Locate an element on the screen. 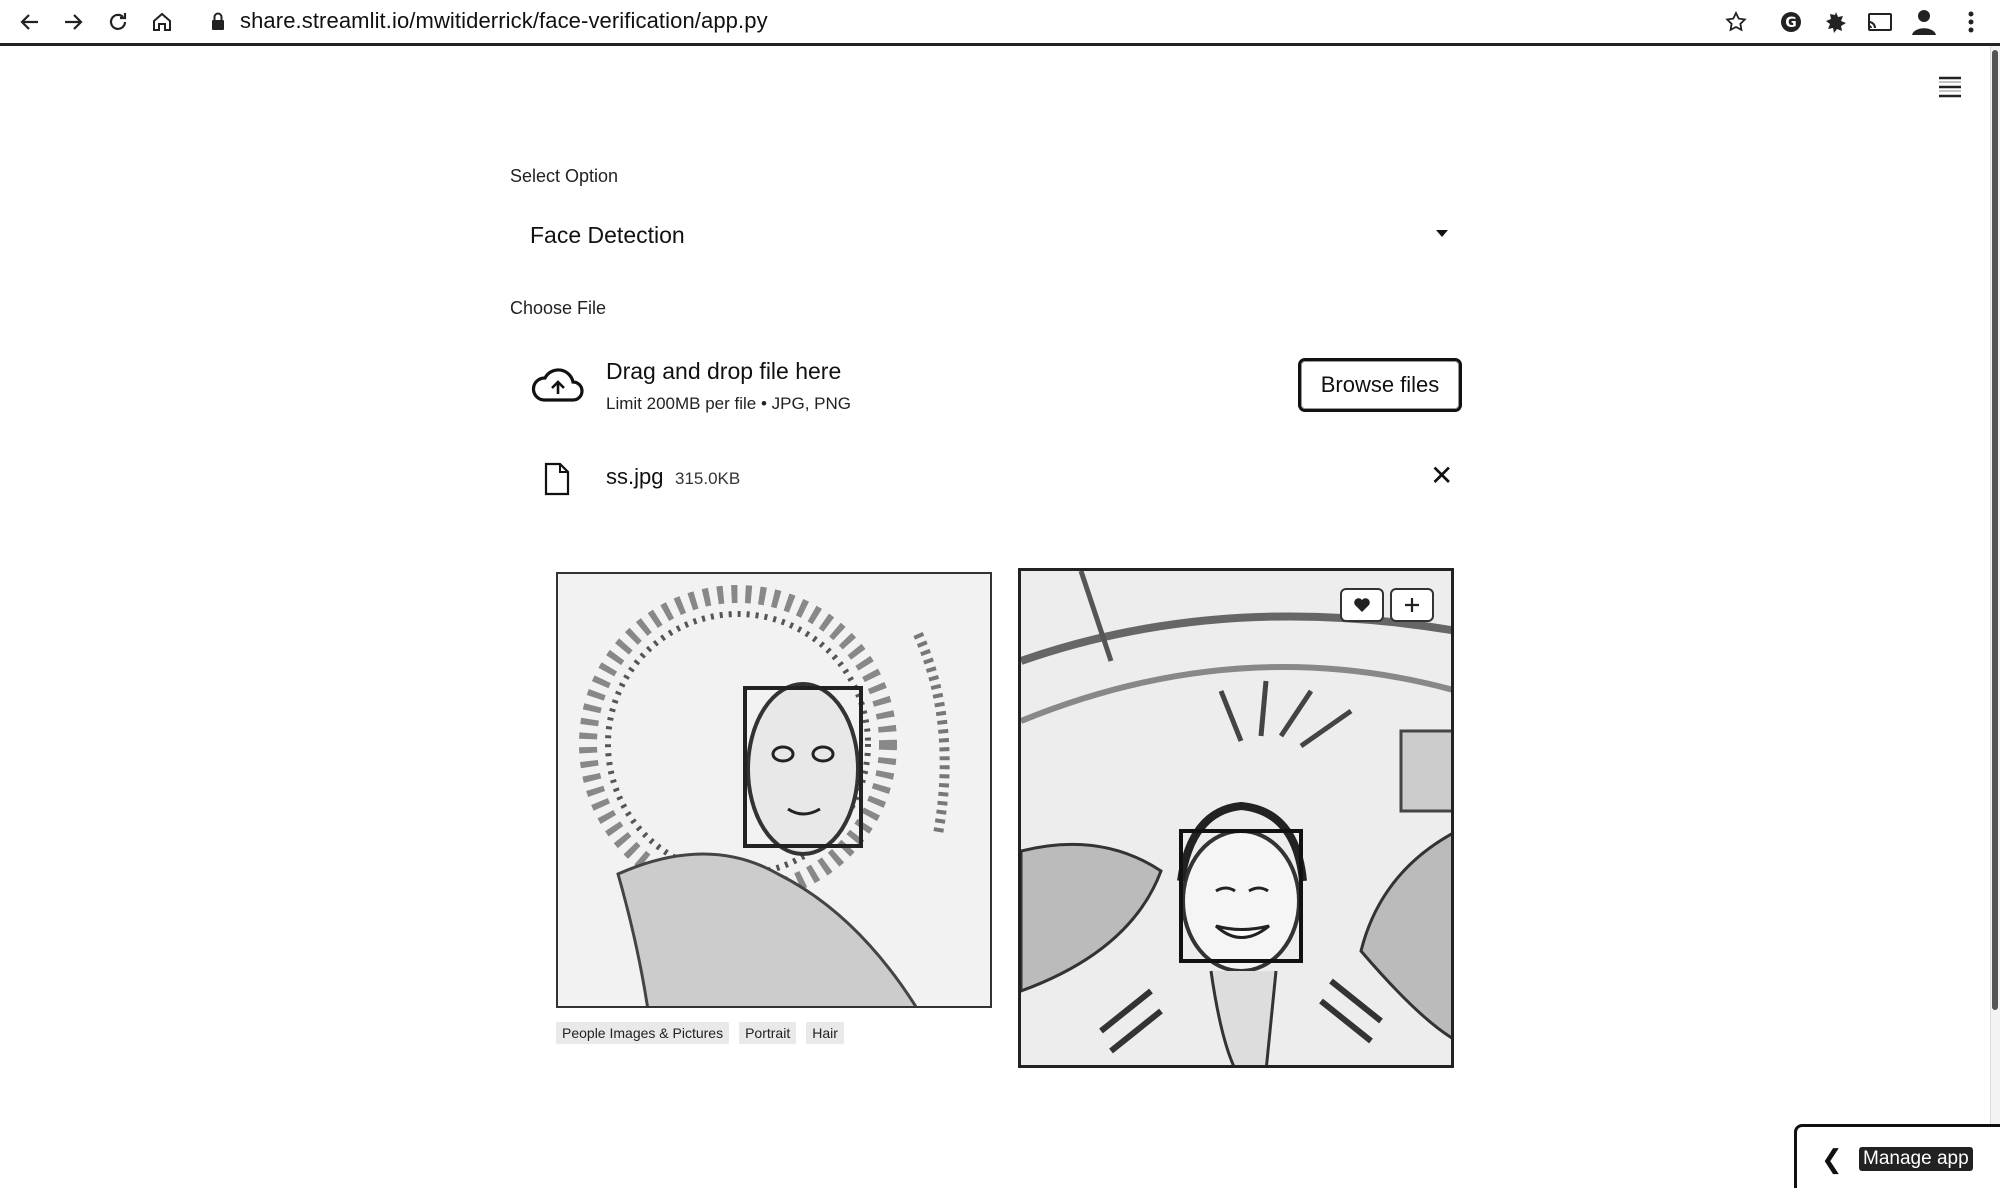 The image size is (2000, 1188). reload-icon is located at coordinates (118, 22).